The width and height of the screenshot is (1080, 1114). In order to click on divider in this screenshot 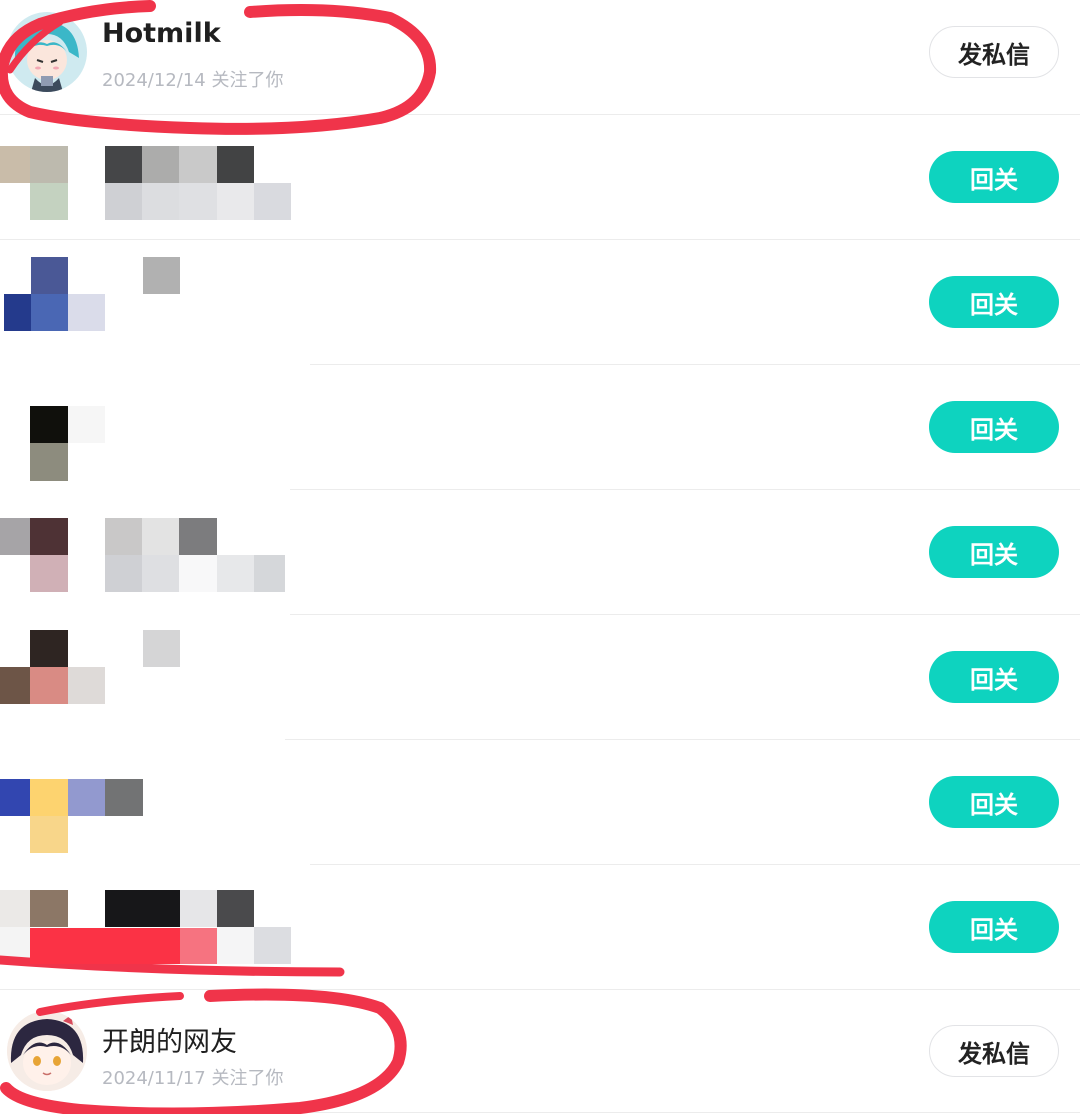, I will do `click(590, 1112)`.